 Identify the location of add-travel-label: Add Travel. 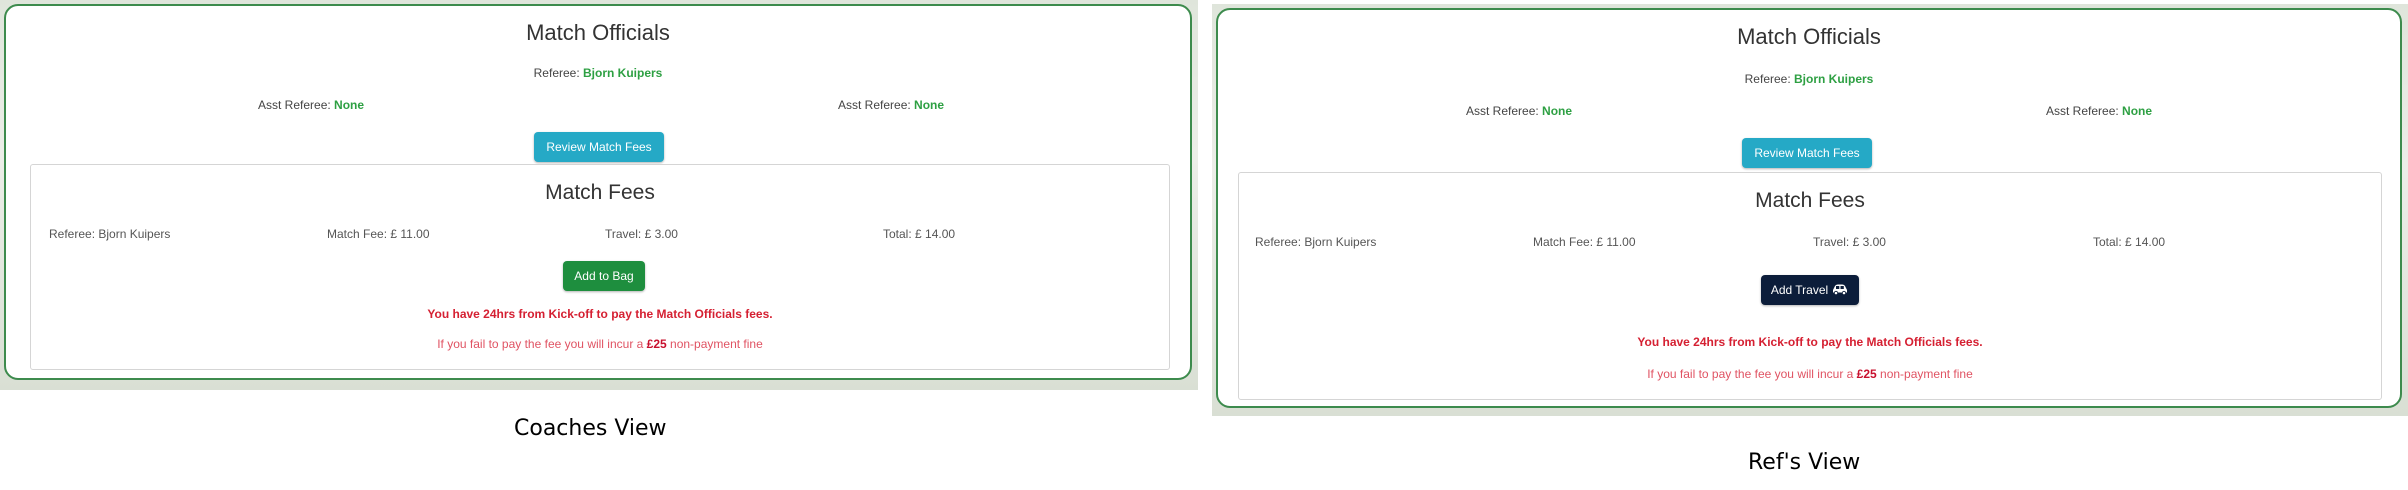
(1799, 290).